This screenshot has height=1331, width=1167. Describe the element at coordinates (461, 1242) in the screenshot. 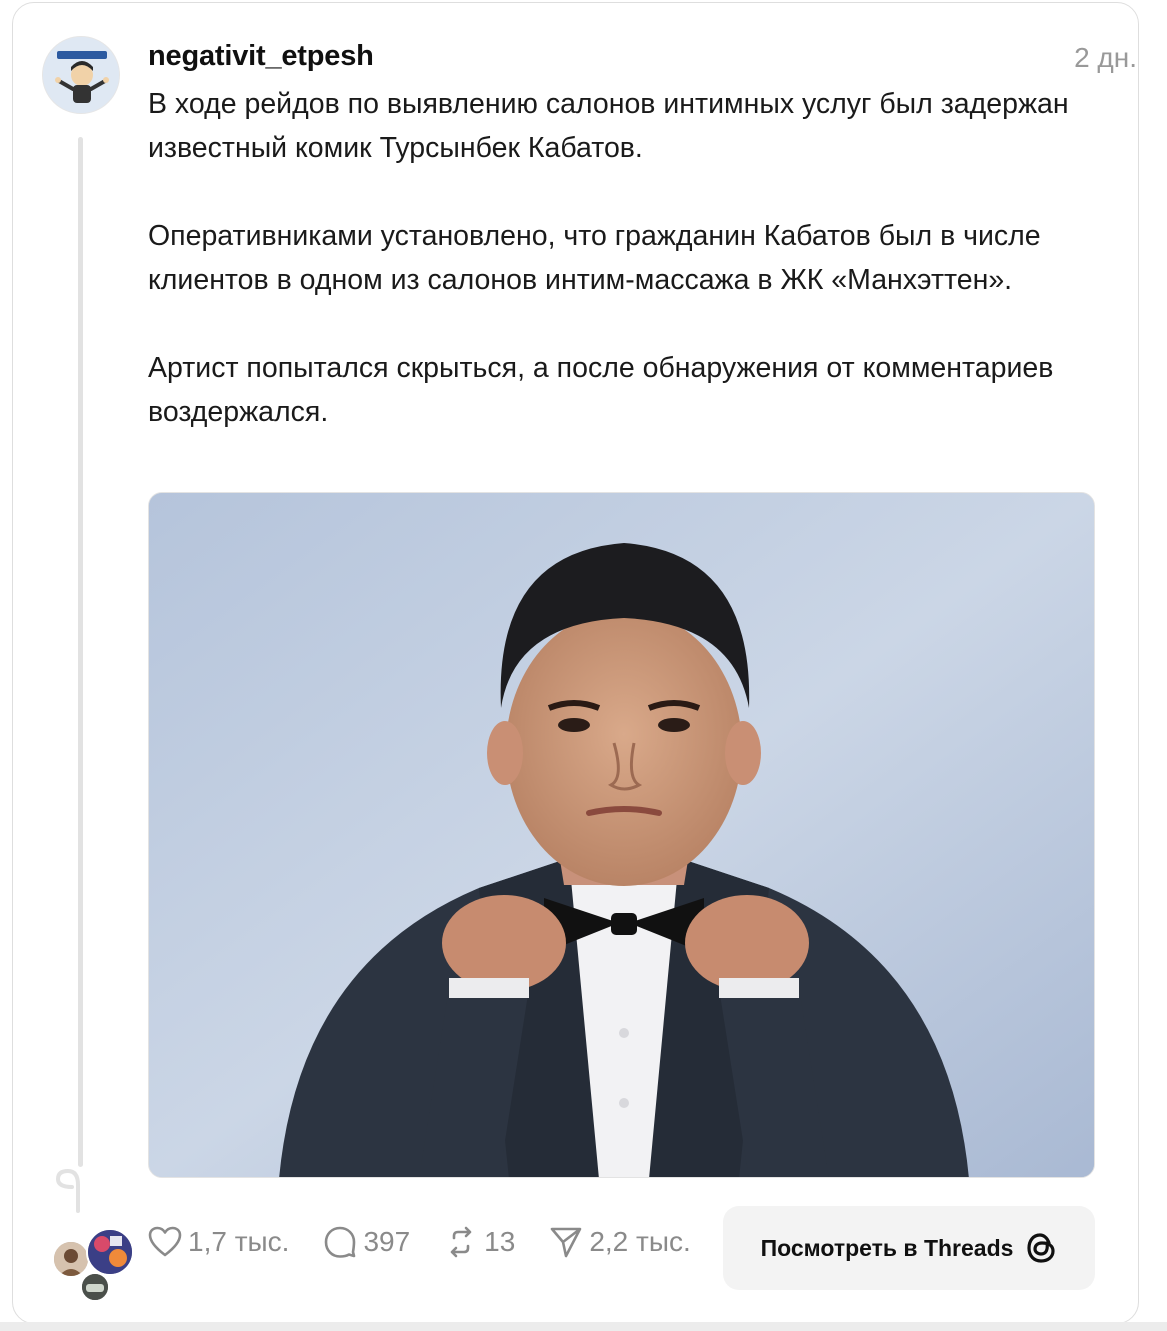

I see `repost-icon` at that location.